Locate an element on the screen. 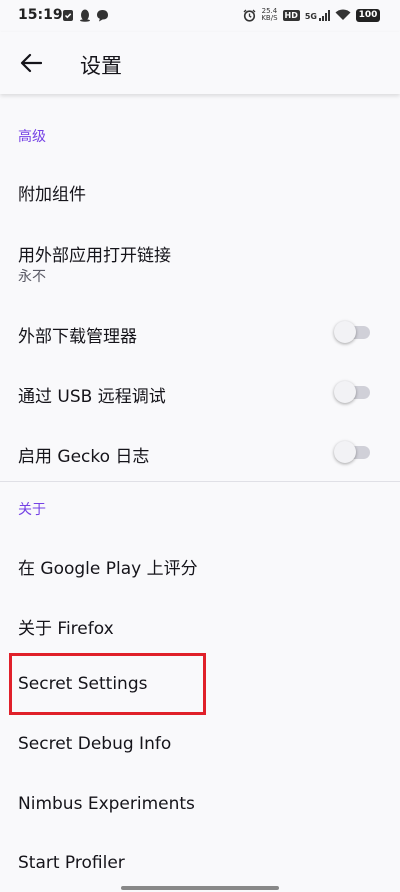 This screenshot has width=400, height=892. settings-item-label: 附加组件 is located at coordinates (52, 195).